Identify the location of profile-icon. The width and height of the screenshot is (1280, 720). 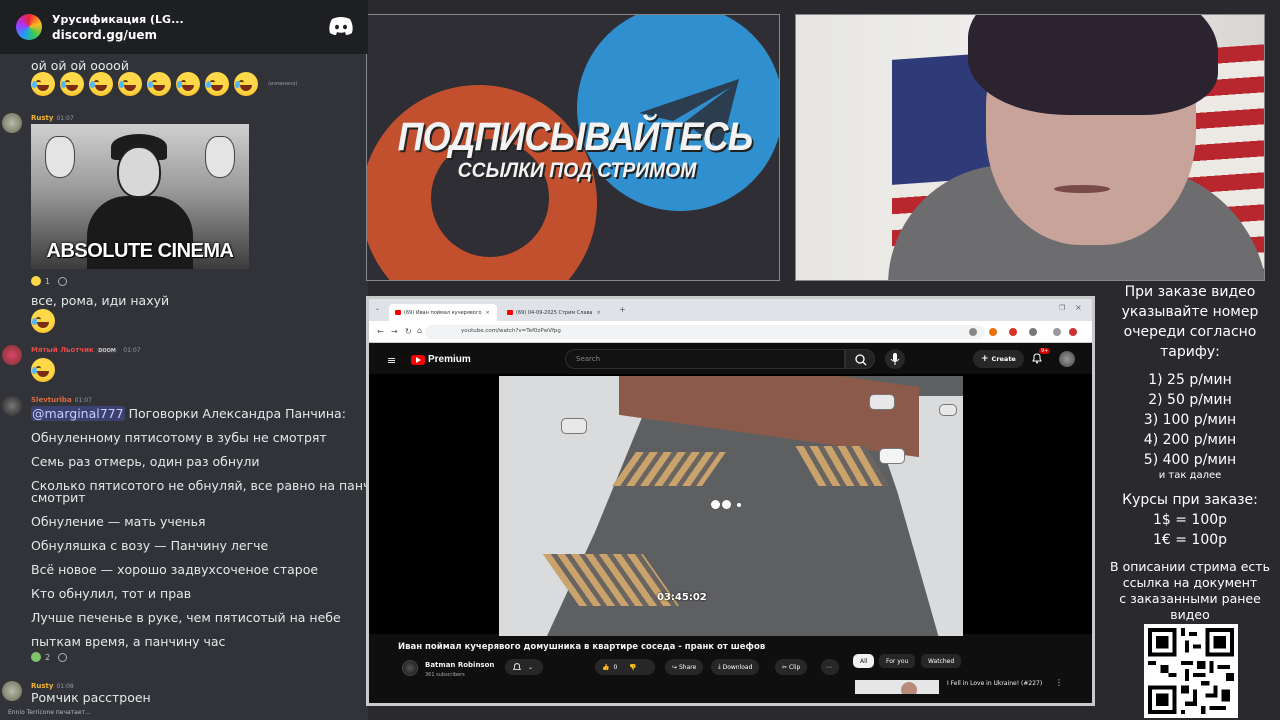
(1057, 332).